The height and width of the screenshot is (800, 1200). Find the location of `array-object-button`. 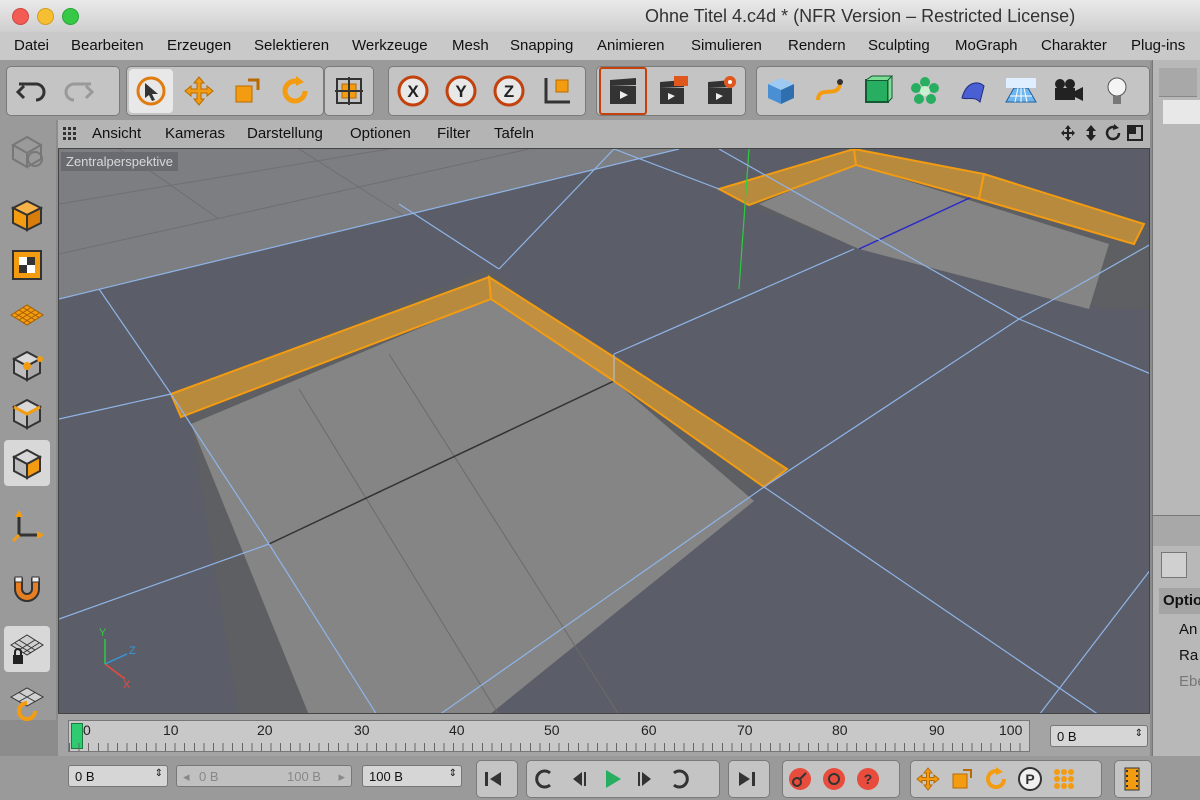

array-object-button is located at coordinates (925, 91).